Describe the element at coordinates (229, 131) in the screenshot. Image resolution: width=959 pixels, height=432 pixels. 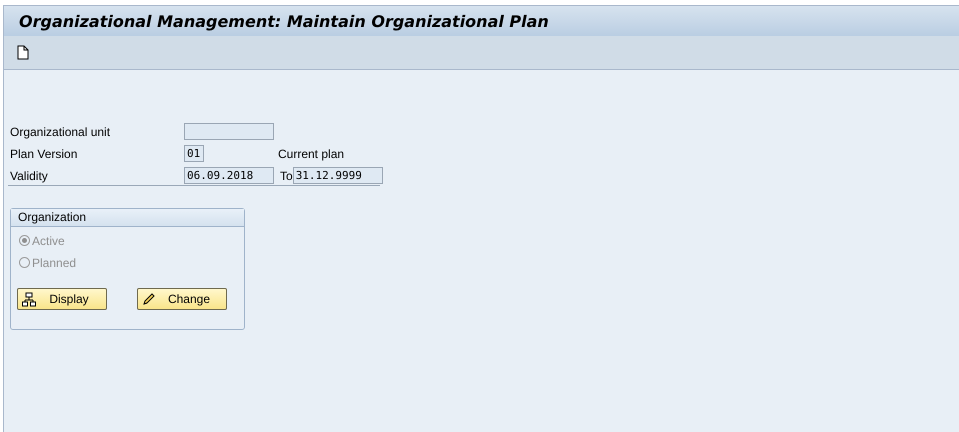
I see `input-field` at that location.